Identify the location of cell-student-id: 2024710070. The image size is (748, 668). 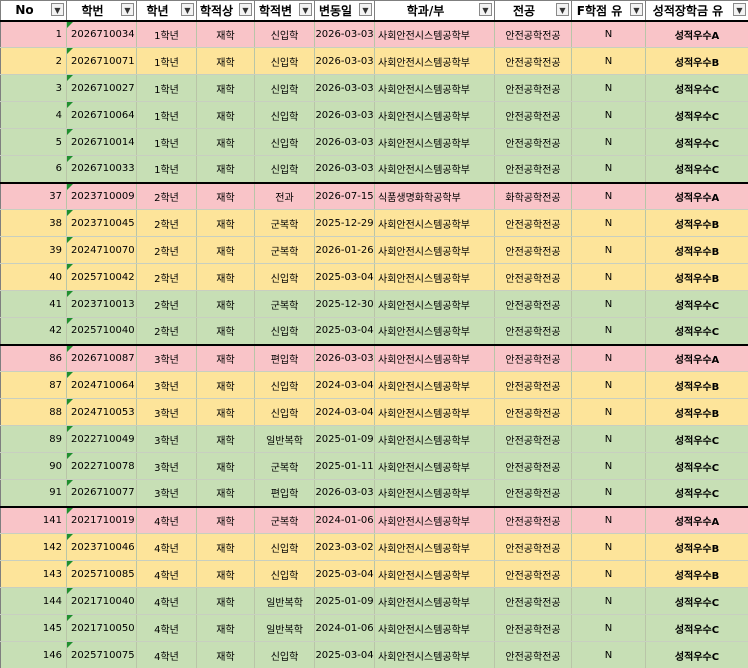
(101, 250).